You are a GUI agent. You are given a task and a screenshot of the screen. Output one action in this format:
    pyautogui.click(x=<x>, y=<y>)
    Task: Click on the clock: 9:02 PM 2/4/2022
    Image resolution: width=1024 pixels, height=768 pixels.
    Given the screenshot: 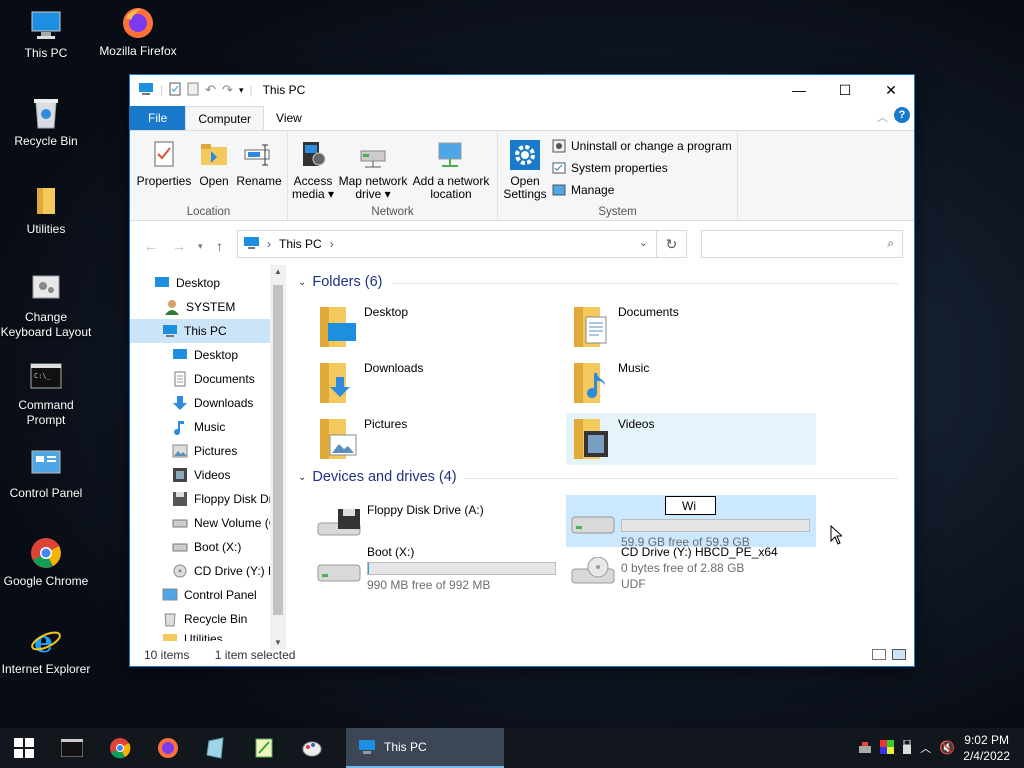 What is the action you would take?
    pyautogui.click(x=986, y=748)
    